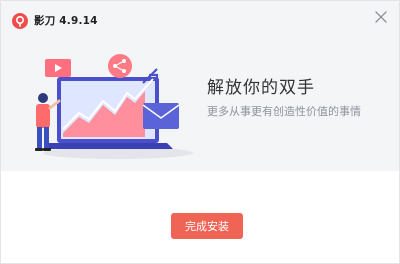 This screenshot has width=400, height=264. What do you see at coordinates (261, 88) in the screenshot?
I see `headline: 解放你的双手` at bounding box center [261, 88].